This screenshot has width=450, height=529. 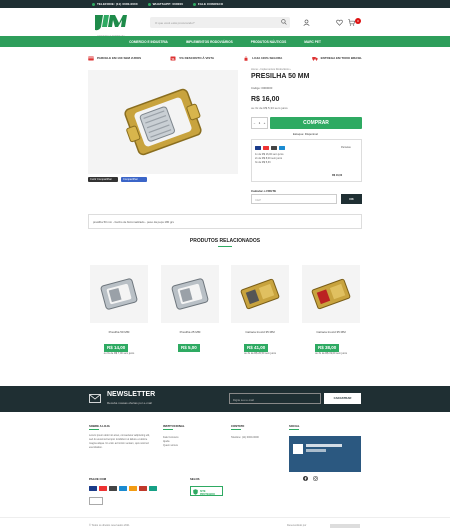 What do you see at coordinates (225, 241) in the screenshot?
I see `related-title: PRODUTOS RELACIONADOS` at bounding box center [225, 241].